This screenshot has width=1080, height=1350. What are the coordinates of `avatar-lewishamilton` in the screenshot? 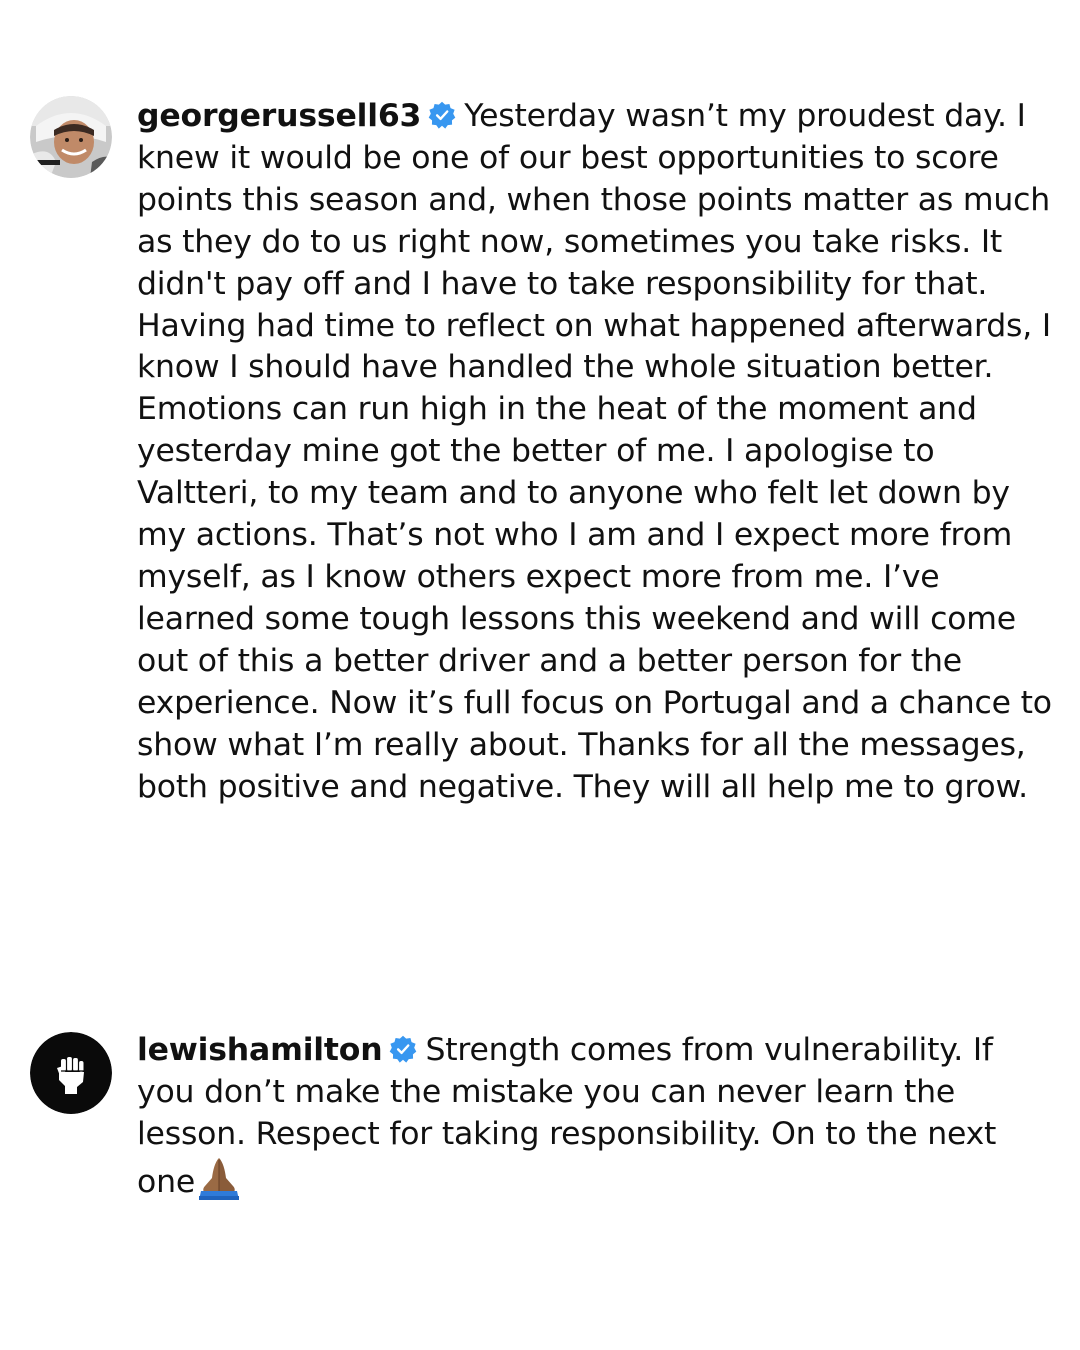 It's located at (71, 1073).